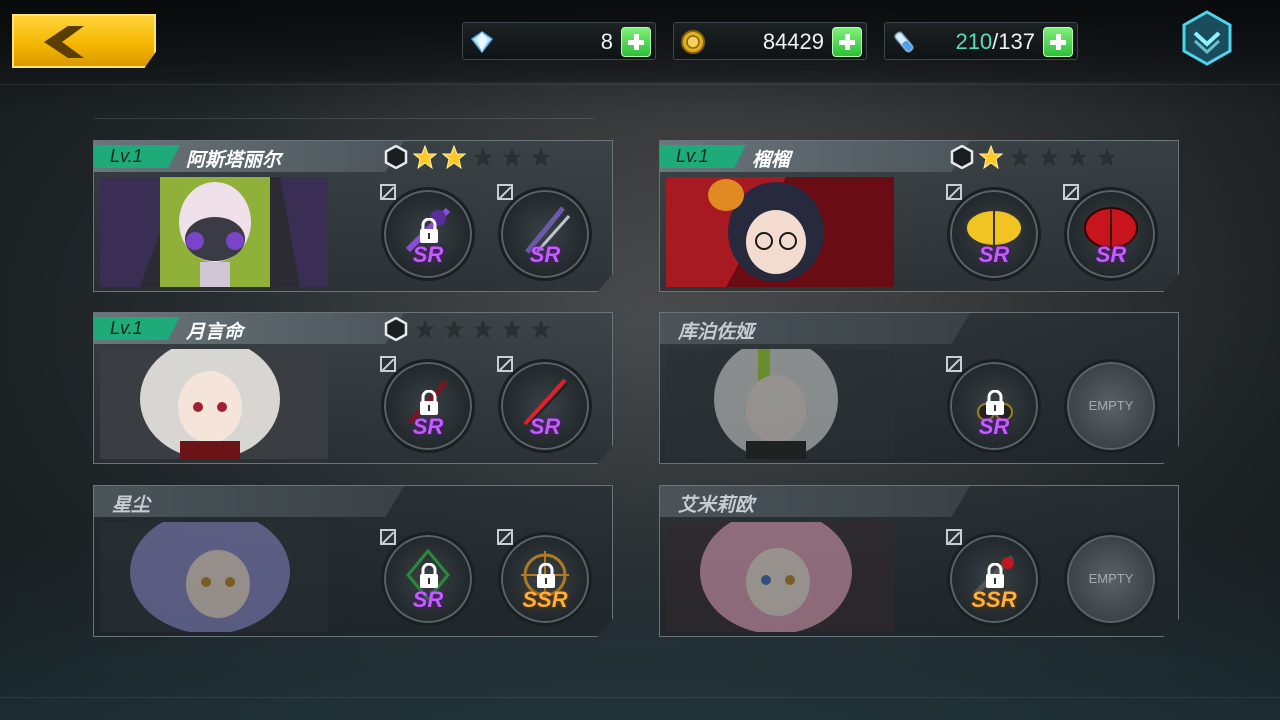 This screenshot has width=1280, height=720. What do you see at coordinates (919, 329) in the screenshot?
I see `card-header: 库泊佐娅` at bounding box center [919, 329].